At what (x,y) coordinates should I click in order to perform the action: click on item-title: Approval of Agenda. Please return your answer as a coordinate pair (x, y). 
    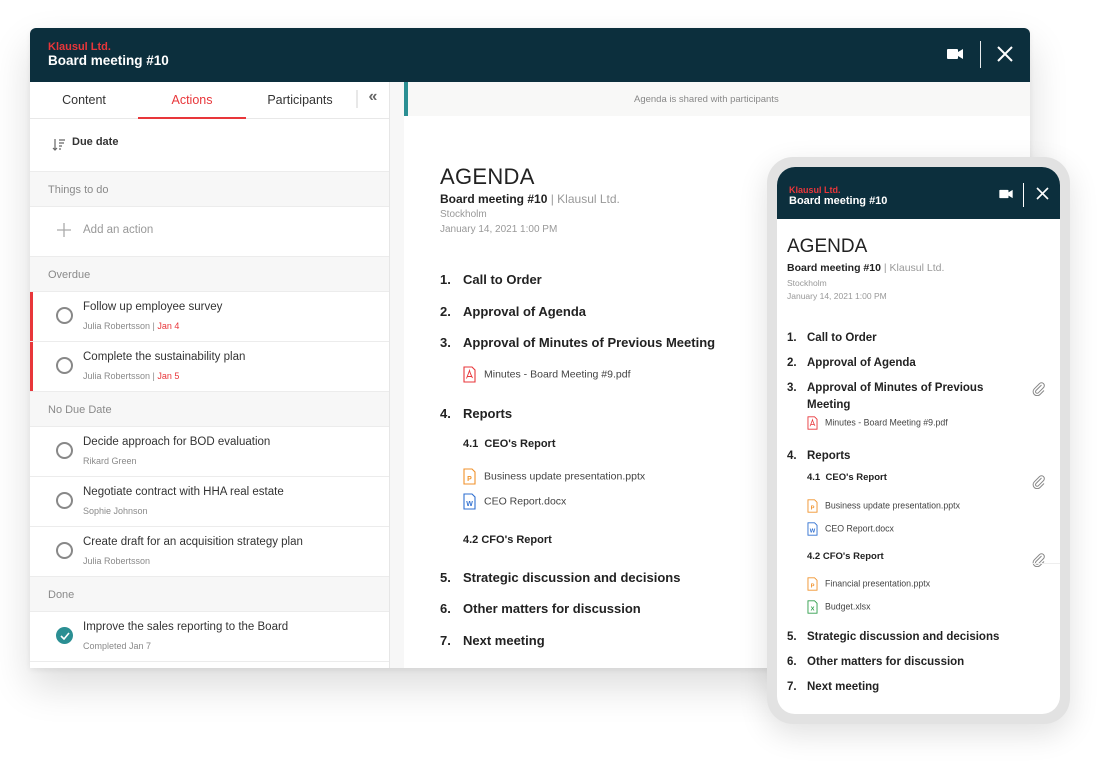
    Looking at the image, I should click on (861, 363).